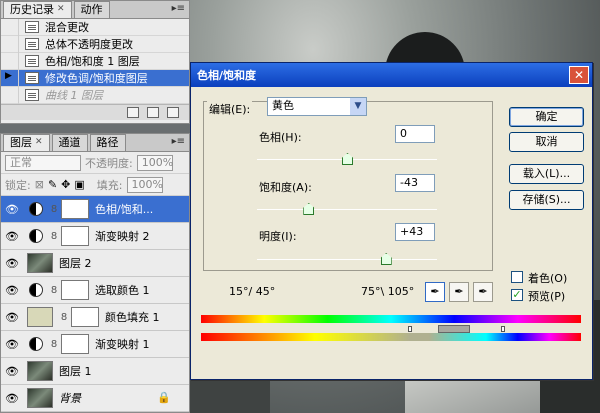  What do you see at coordinates (459, 292) in the screenshot?
I see `eyedropper-plus-icon: ✒` at bounding box center [459, 292].